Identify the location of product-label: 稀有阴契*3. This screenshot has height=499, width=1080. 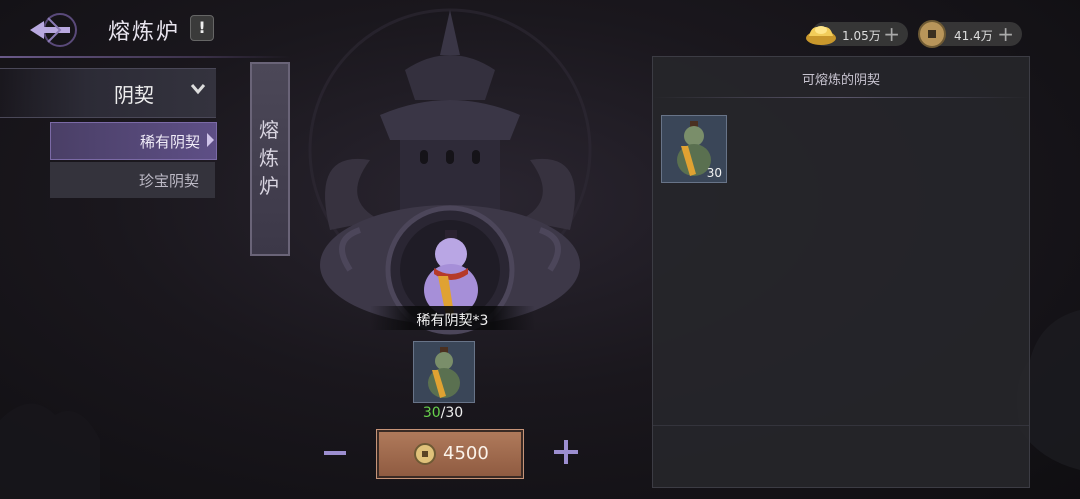
(452, 321).